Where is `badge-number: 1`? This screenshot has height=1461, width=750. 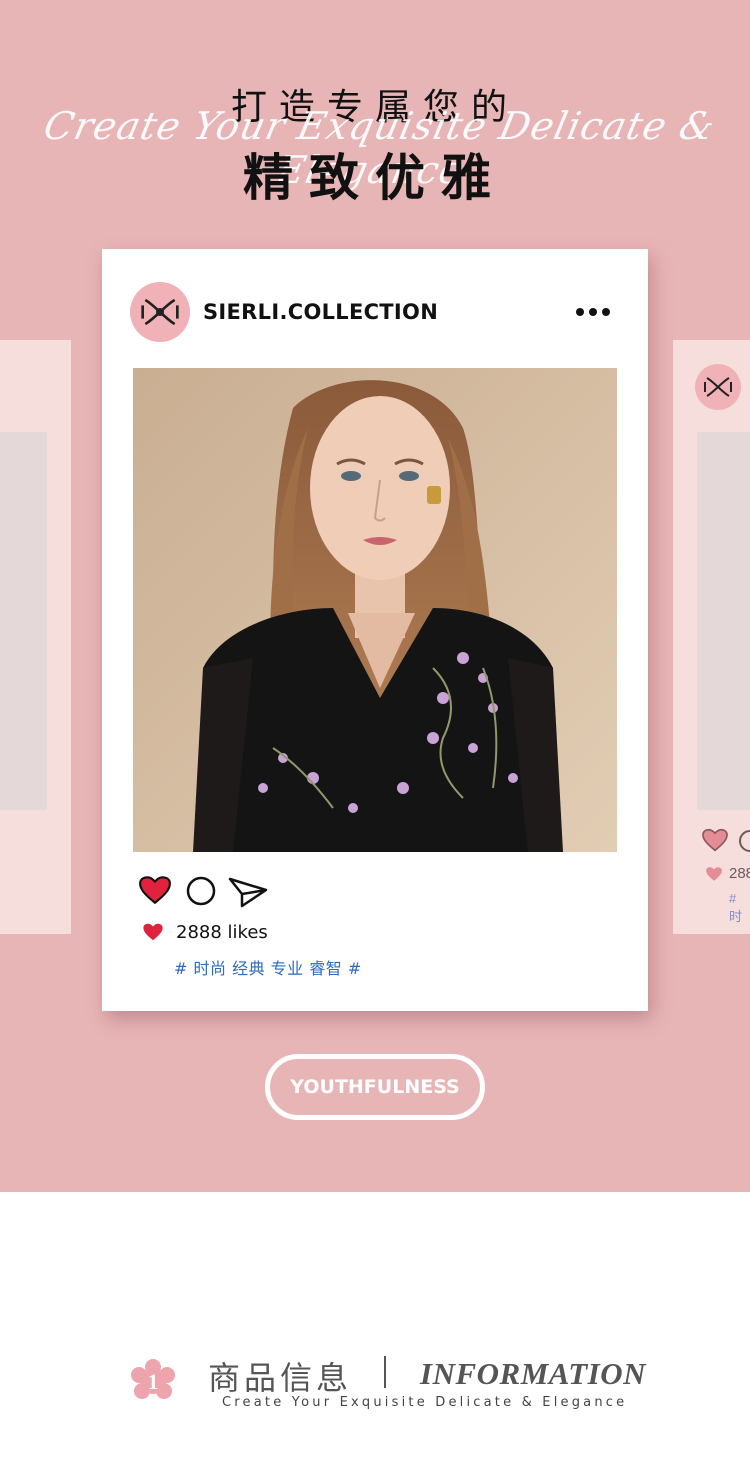 badge-number: 1 is located at coordinates (153, 1381).